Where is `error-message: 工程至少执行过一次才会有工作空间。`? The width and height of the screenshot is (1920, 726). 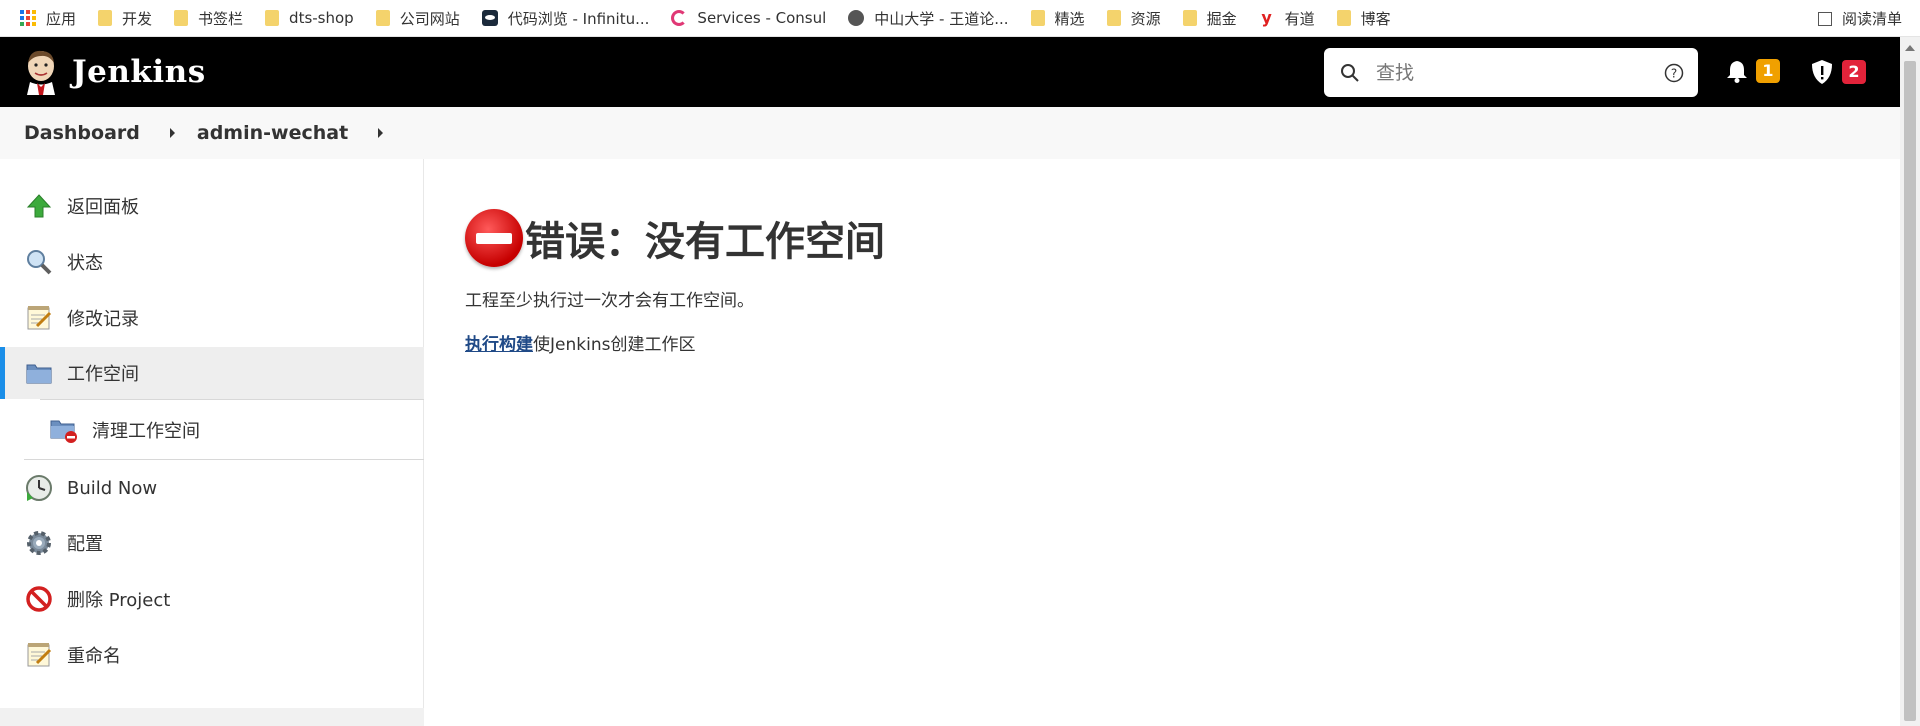 error-message: 工程至少执行过一次才会有工作空间。 is located at coordinates (609, 301).